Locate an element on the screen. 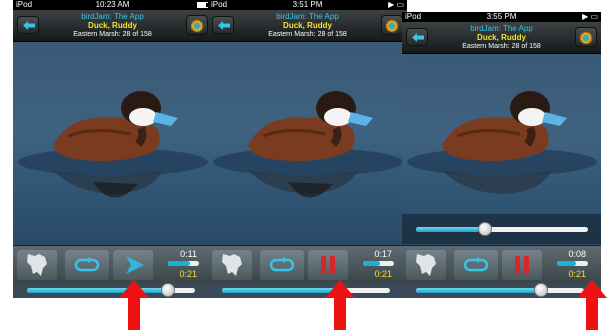 This screenshot has width=607, height=330. status-bar: iPod 10:23 AM is located at coordinates (112, 5).